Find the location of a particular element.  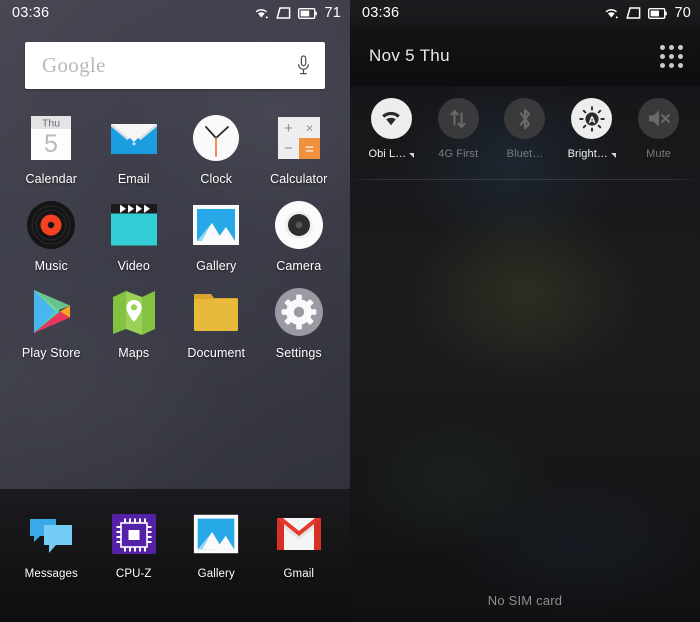

app-label: Clock is located at coordinates (216, 179).